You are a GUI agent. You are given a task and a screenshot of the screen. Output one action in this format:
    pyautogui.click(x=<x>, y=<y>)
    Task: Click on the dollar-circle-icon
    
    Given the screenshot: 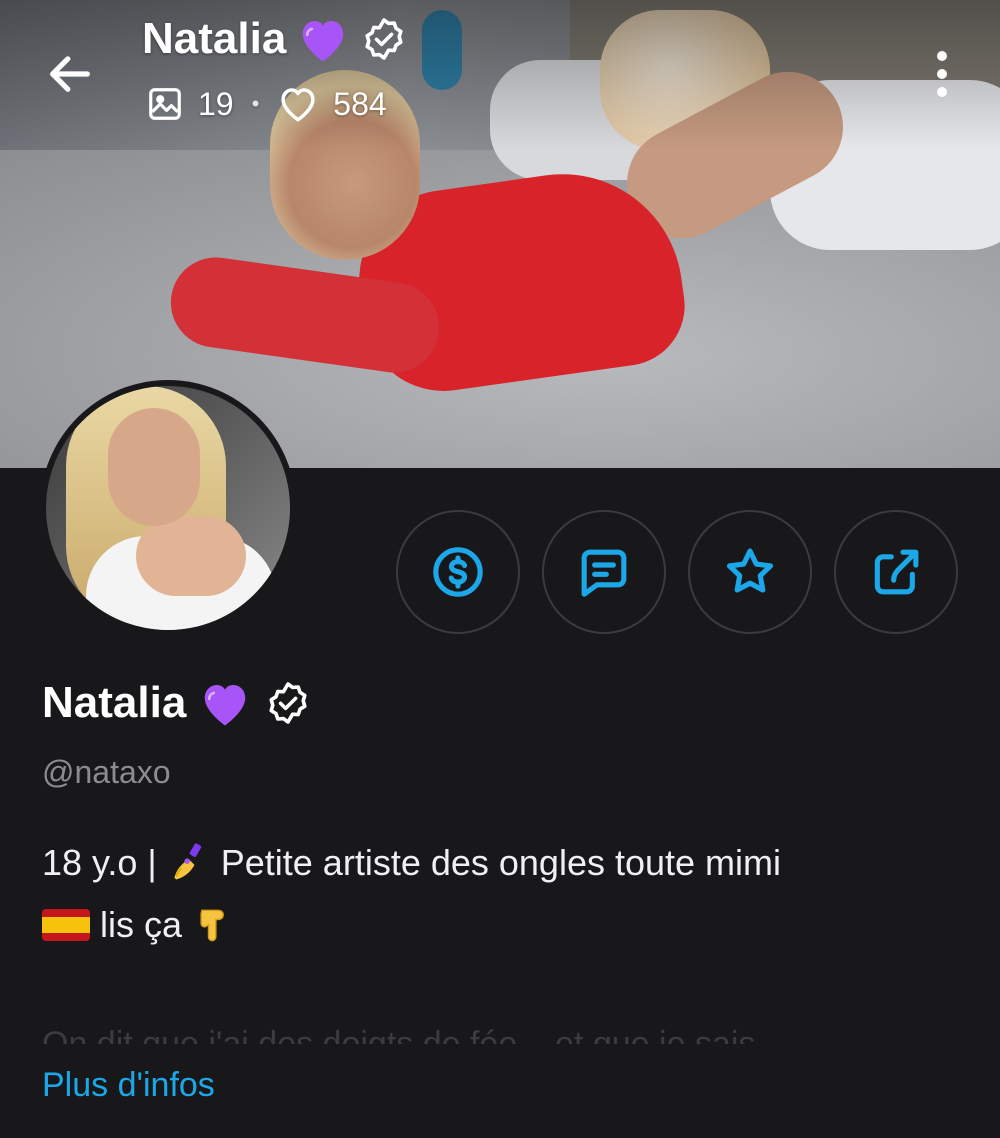 What is the action you would take?
    pyautogui.click(x=458, y=572)
    